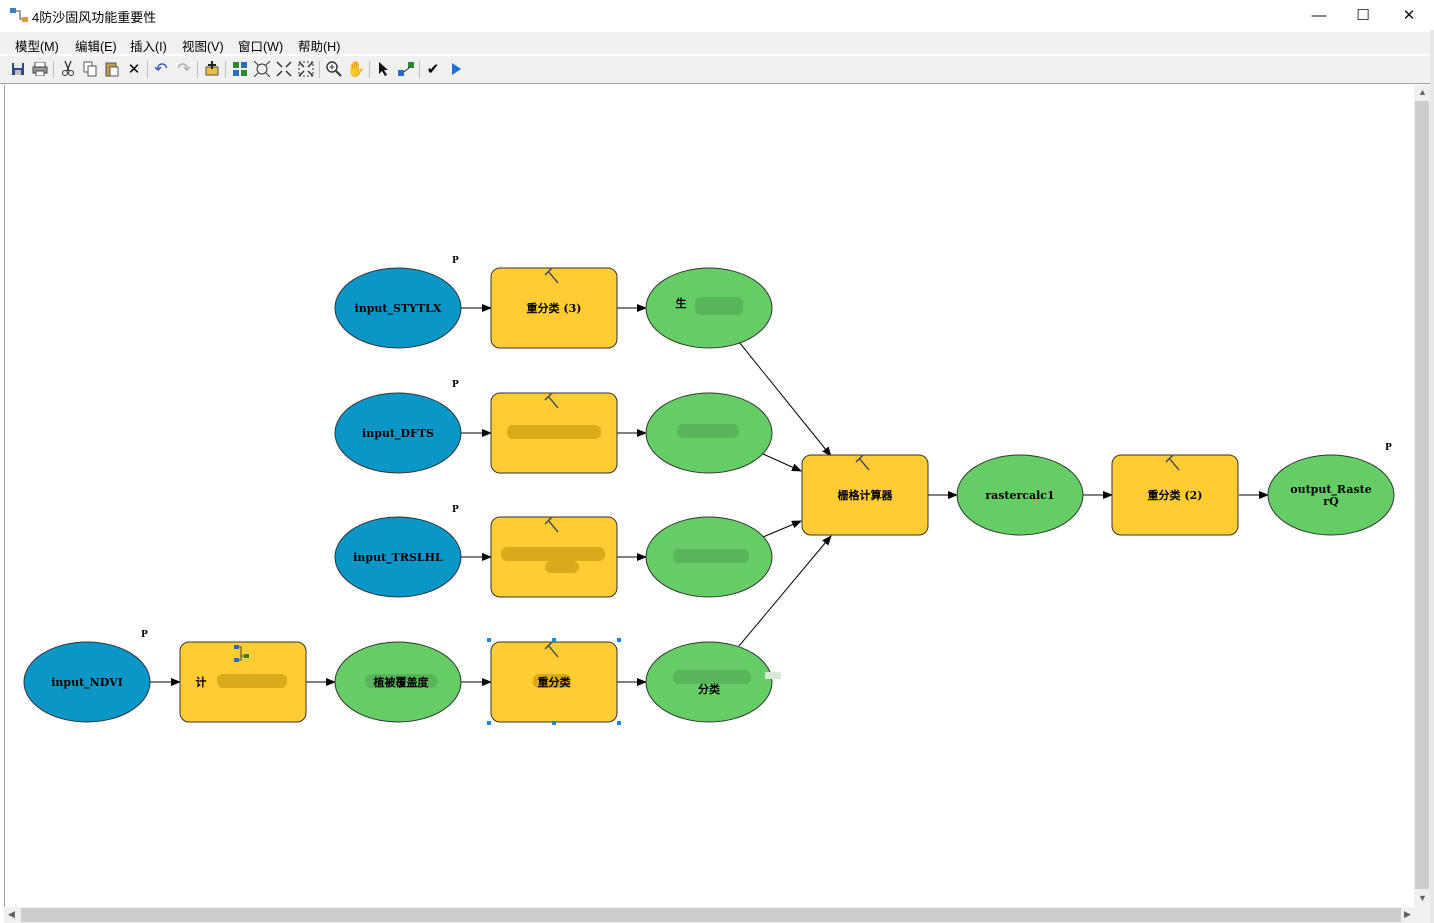  I want to click on toolbar: ✕ ↶ ↷ ✋ ✔, so click(717, 70).